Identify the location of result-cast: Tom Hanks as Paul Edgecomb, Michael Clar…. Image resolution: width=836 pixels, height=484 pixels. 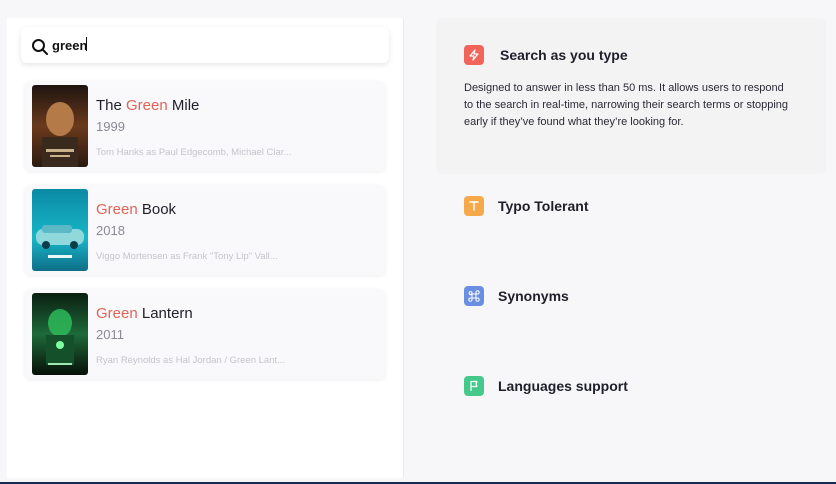
(194, 152).